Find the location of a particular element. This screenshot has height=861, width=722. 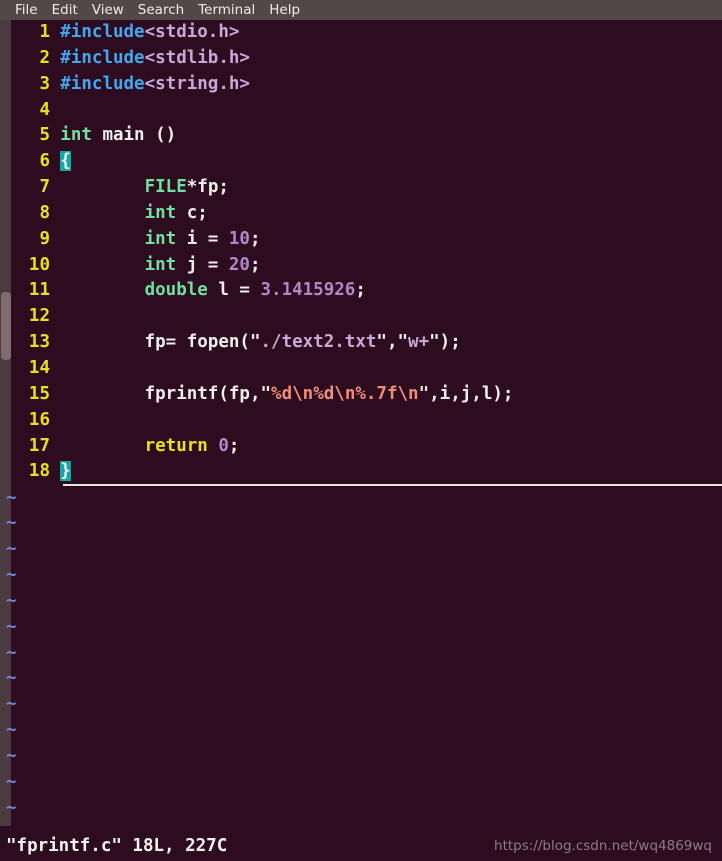

watermark-url: https://blog.csdn.net/wq4869wq is located at coordinates (603, 846).